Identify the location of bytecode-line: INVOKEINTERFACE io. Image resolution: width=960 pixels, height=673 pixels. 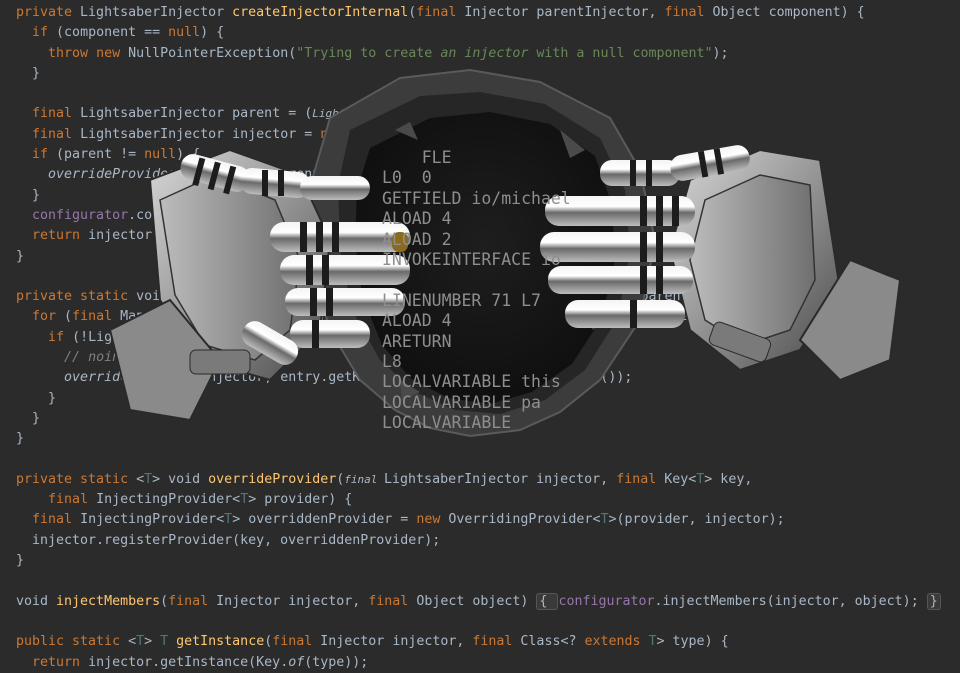
(471, 259).